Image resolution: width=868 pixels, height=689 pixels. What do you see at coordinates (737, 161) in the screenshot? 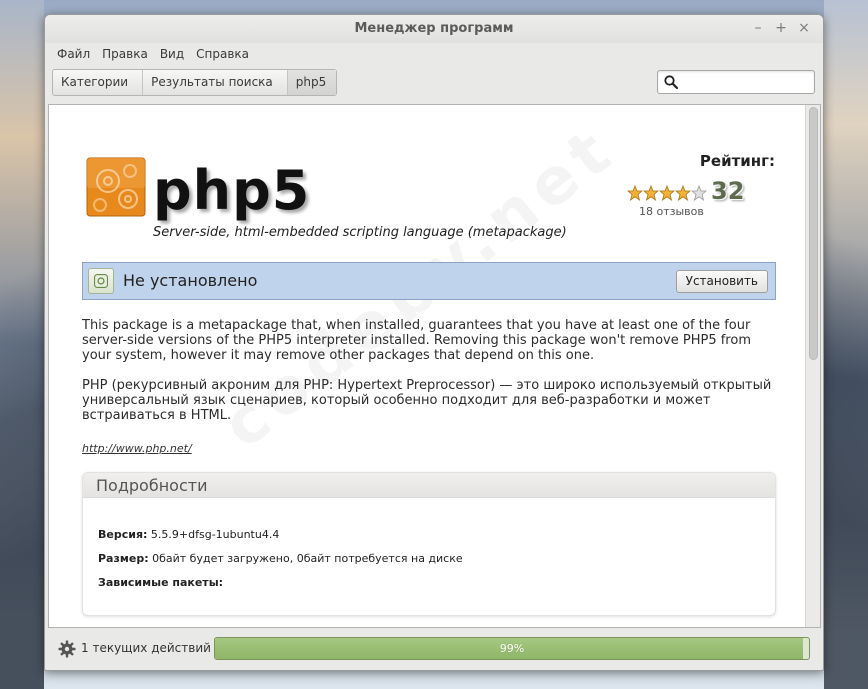
I see `rating-label: Рейтинг:` at bounding box center [737, 161].